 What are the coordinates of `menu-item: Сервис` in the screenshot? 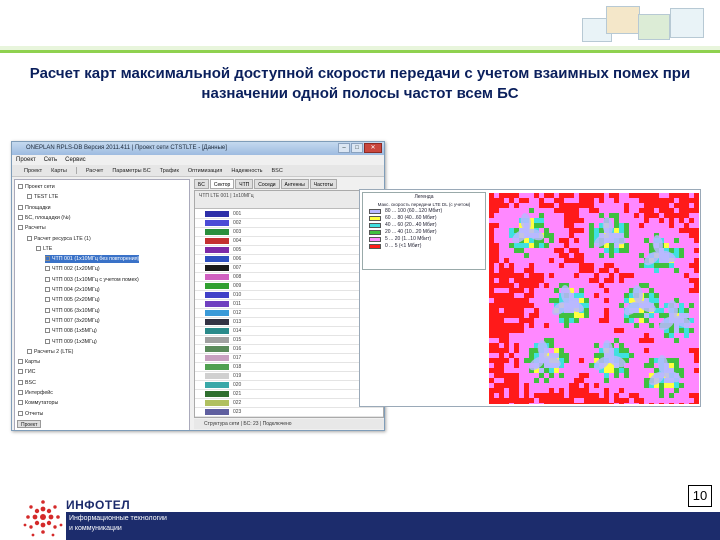 It's located at (75, 160).